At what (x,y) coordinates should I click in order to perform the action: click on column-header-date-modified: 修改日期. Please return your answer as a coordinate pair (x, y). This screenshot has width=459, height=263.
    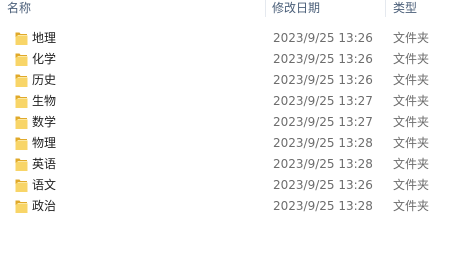
    Looking at the image, I should click on (327, 9).